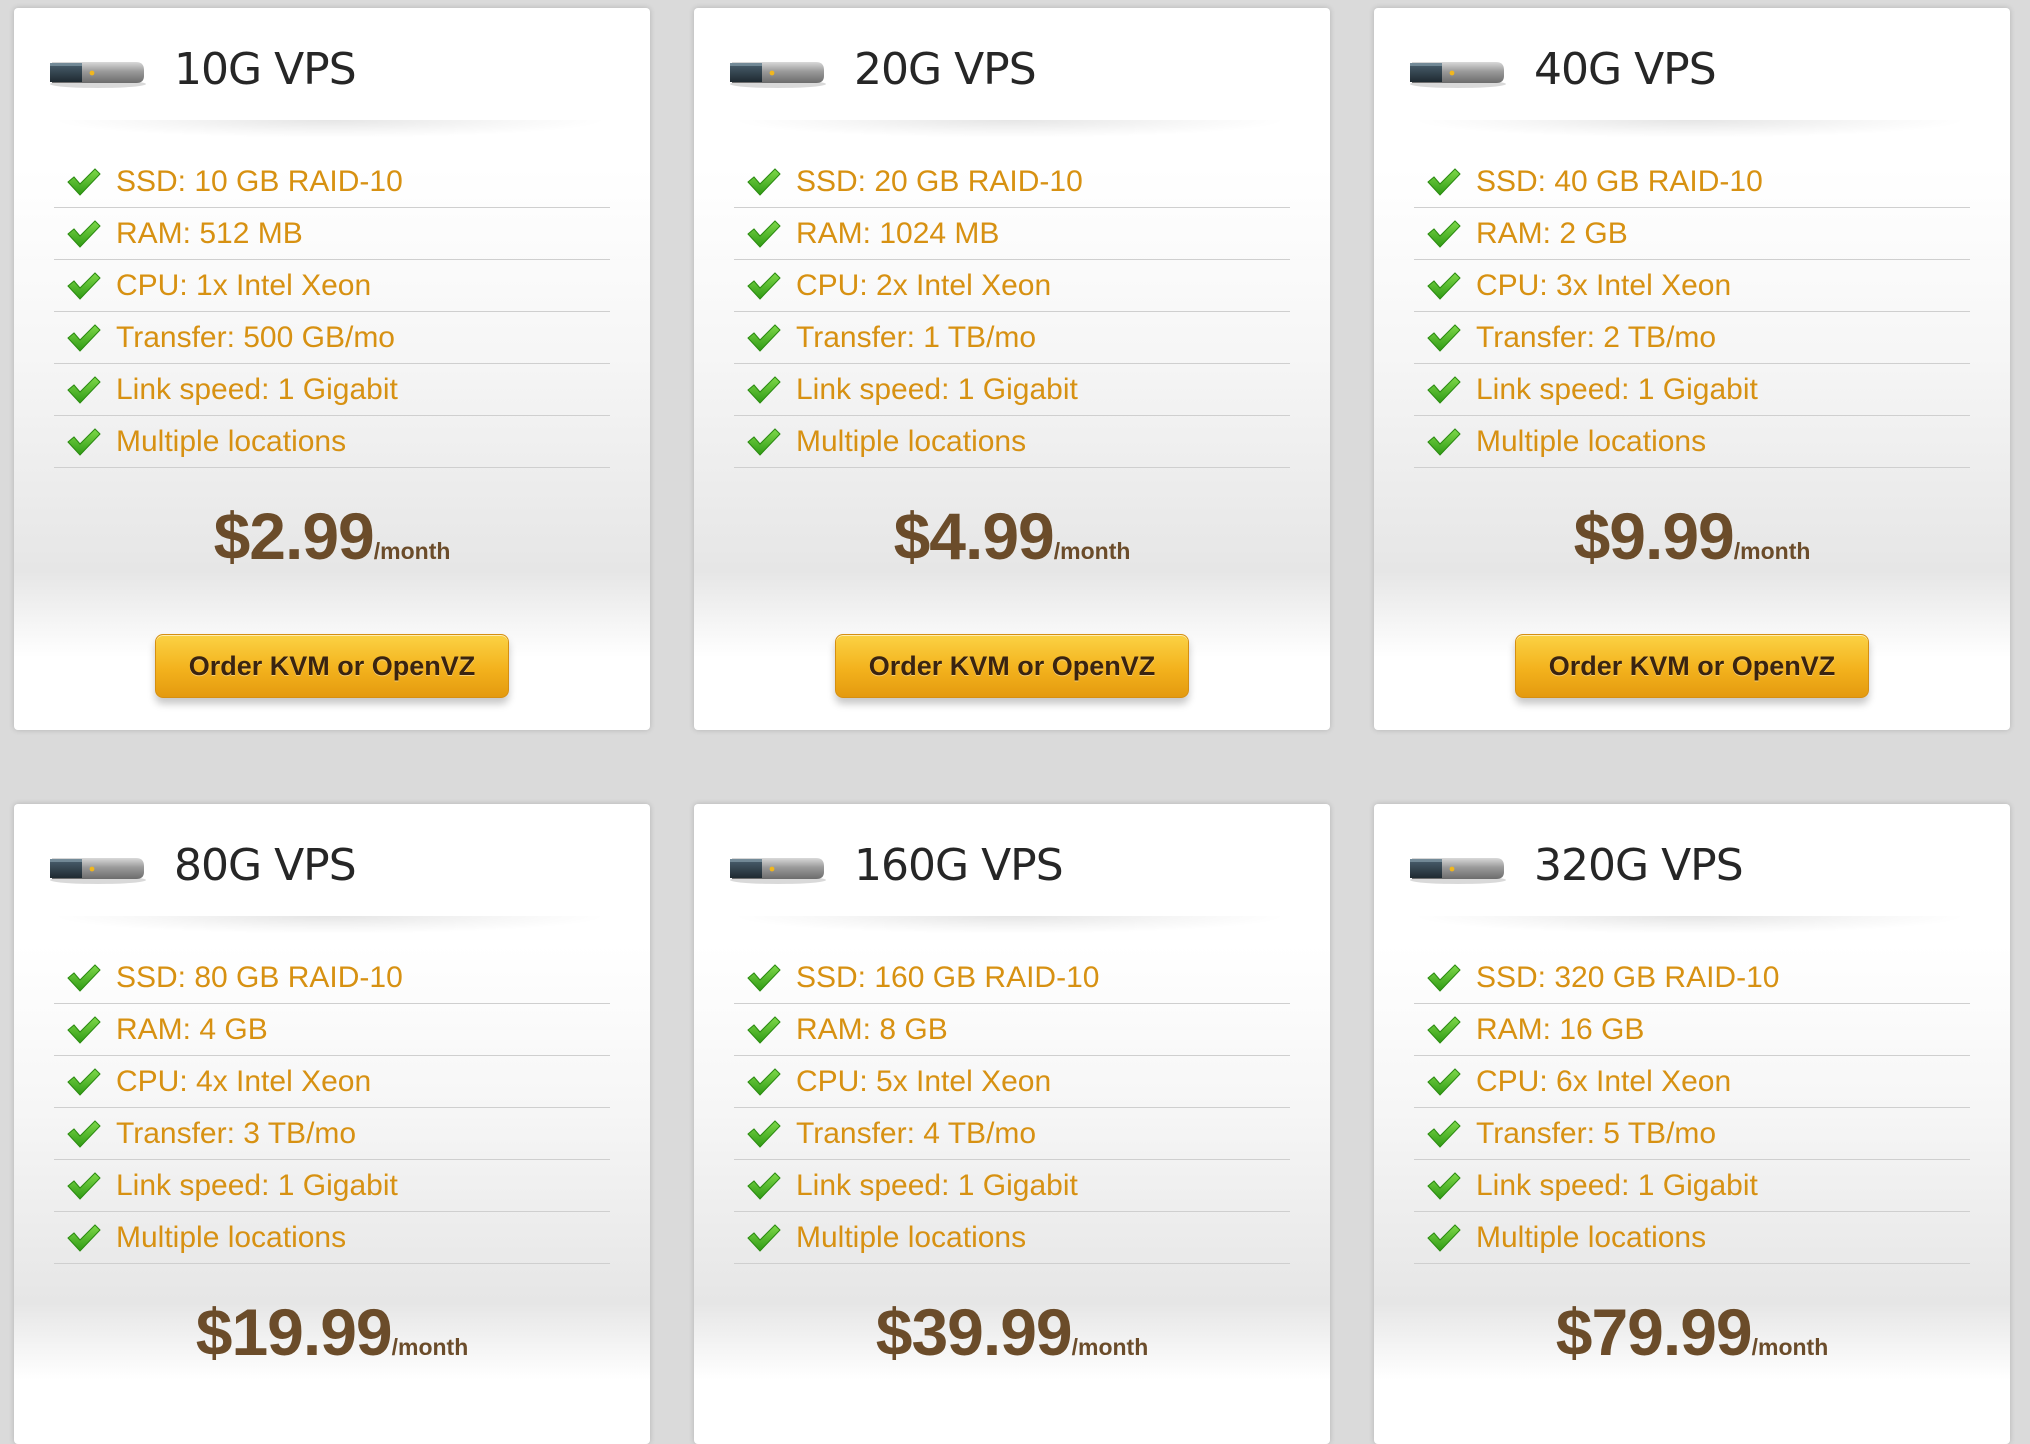  What do you see at coordinates (1692, 1030) in the screenshot?
I see `feature-item: RAM: 16 GB` at bounding box center [1692, 1030].